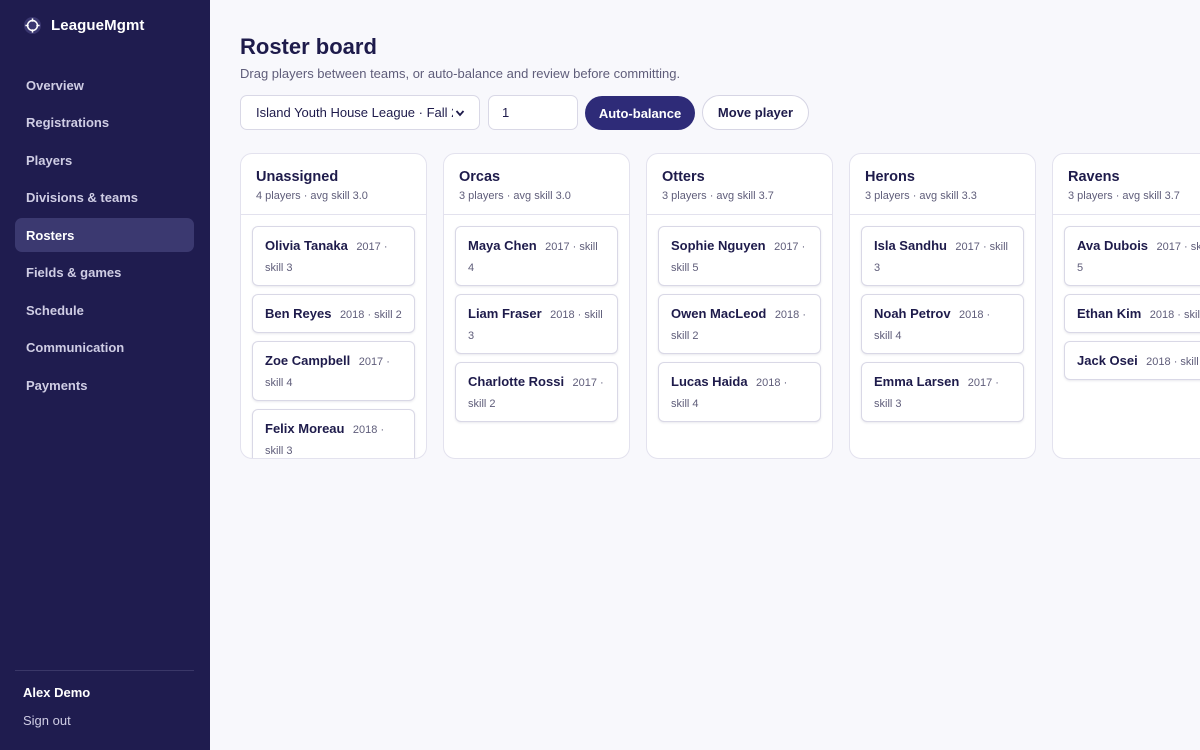  Describe the element at coordinates (1173, 362) in the screenshot. I see `player-meta: 2018 · skill 5` at that location.